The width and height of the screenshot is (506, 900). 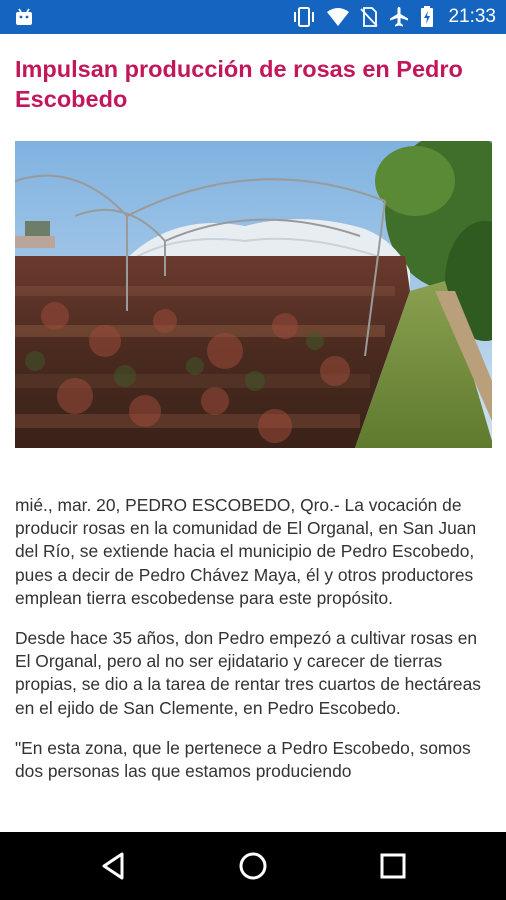 What do you see at coordinates (393, 866) in the screenshot?
I see `recents-icon` at bounding box center [393, 866].